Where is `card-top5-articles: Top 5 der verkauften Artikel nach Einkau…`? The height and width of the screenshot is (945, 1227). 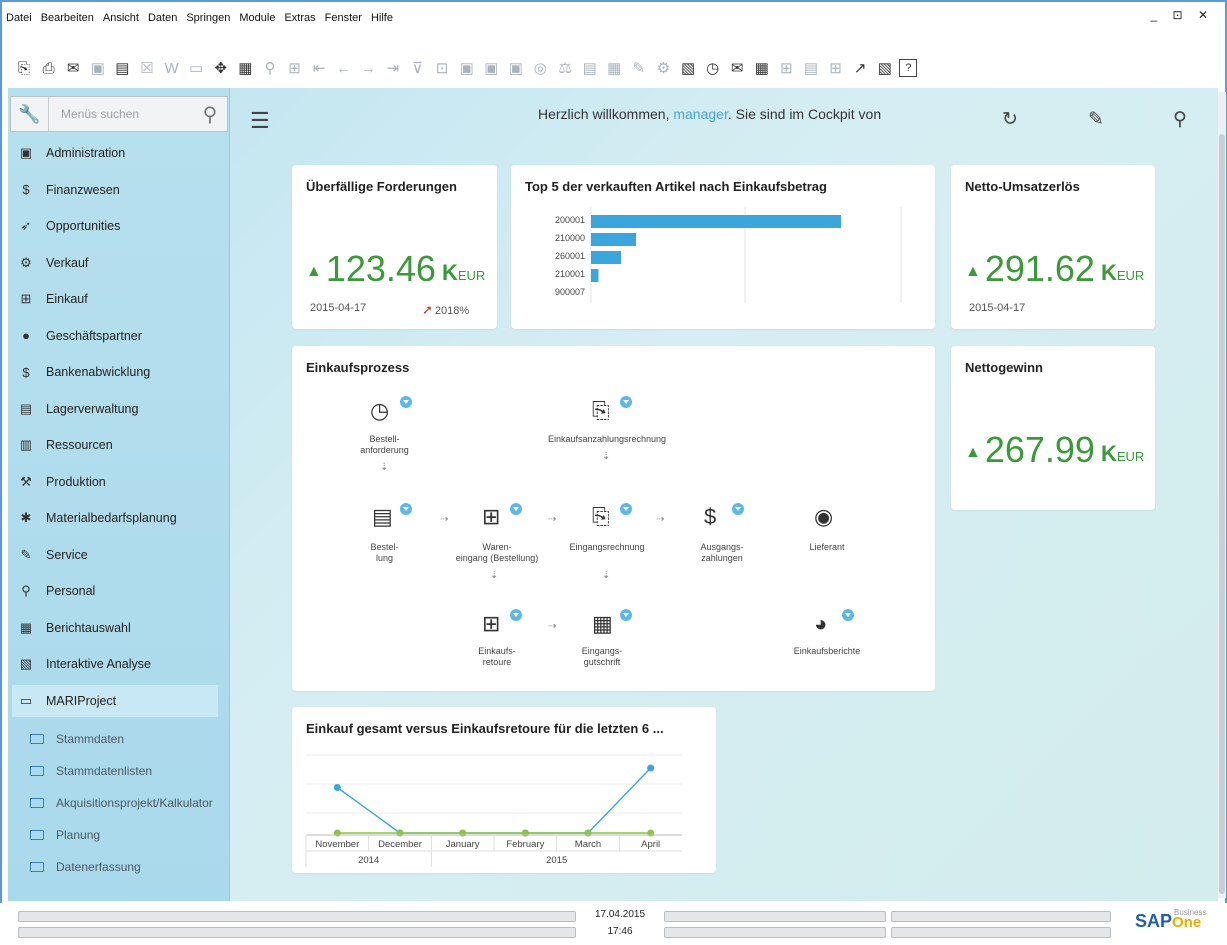 card-top5-articles: Top 5 der verkauften Artikel nach Einkau… is located at coordinates (723, 247).